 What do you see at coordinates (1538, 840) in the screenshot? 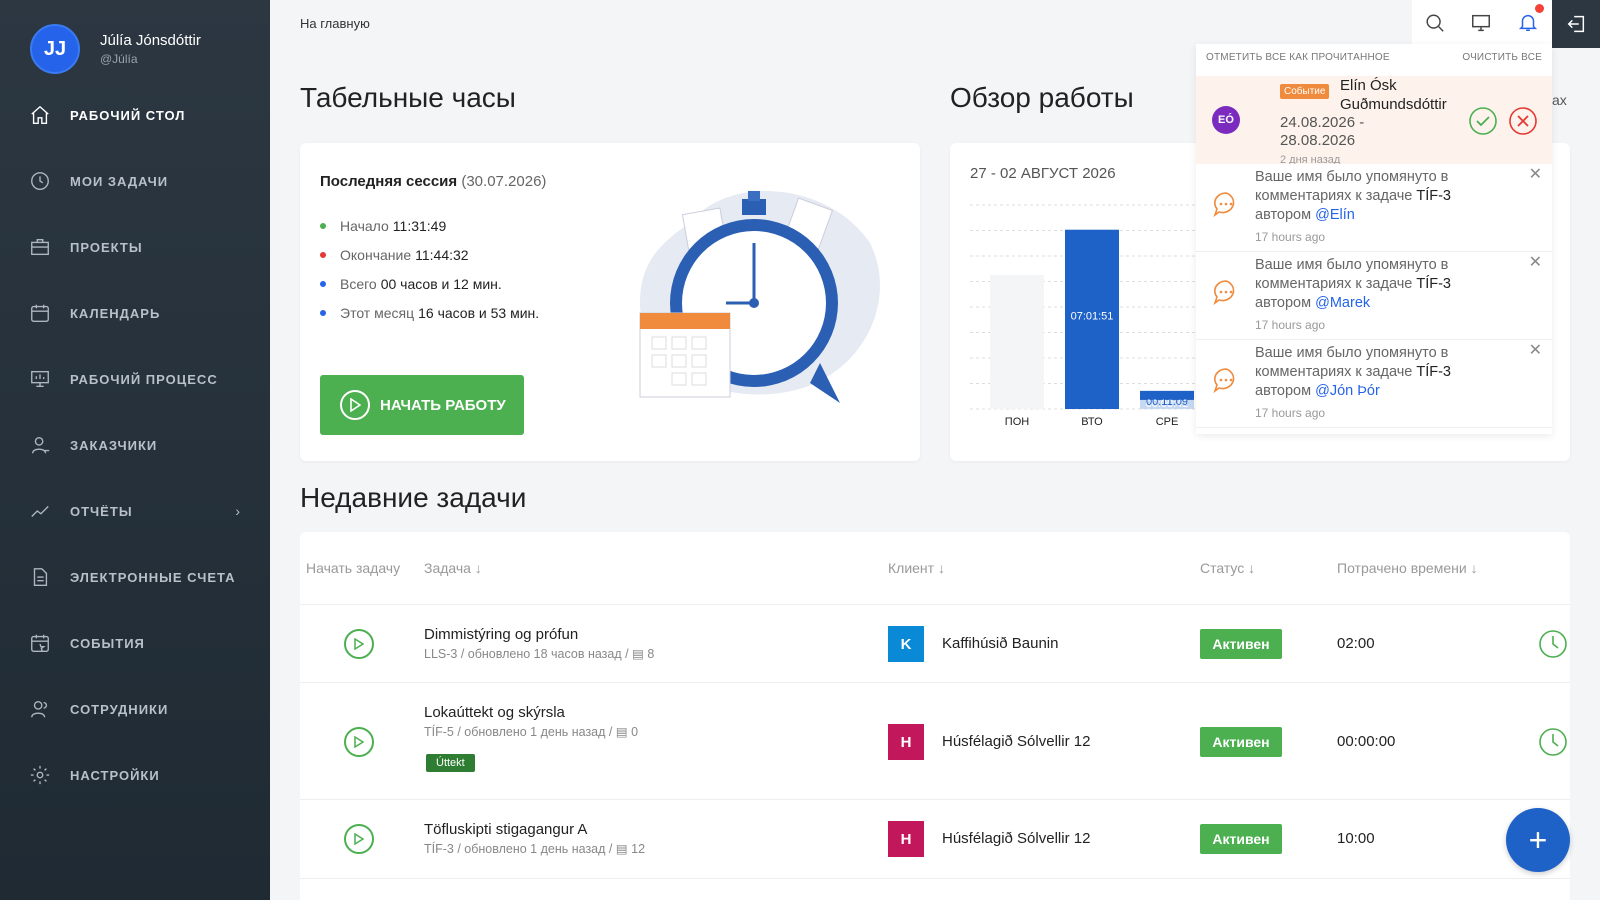
I see `add-button: +` at bounding box center [1538, 840].